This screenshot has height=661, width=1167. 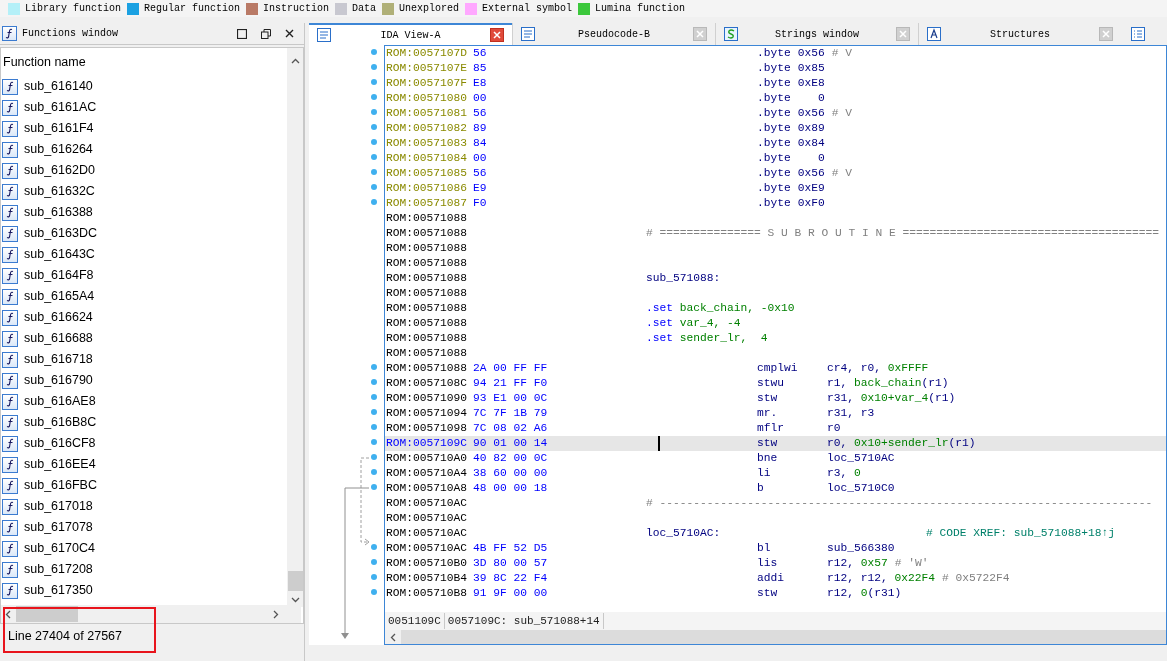 I want to click on address: ROM:00571083, so click(x=427, y=143).